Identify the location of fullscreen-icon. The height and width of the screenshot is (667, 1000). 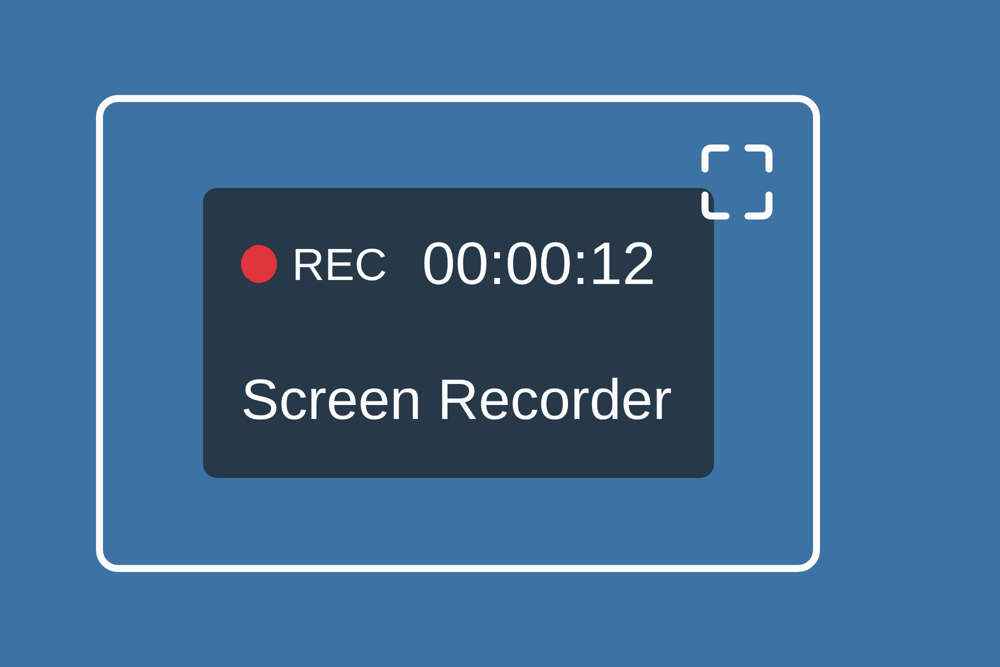
(737, 182).